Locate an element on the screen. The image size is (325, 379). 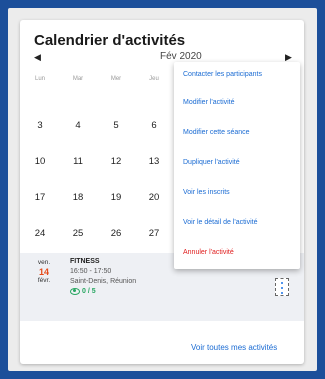
calendar-day: 19 is located at coordinates (116, 197).